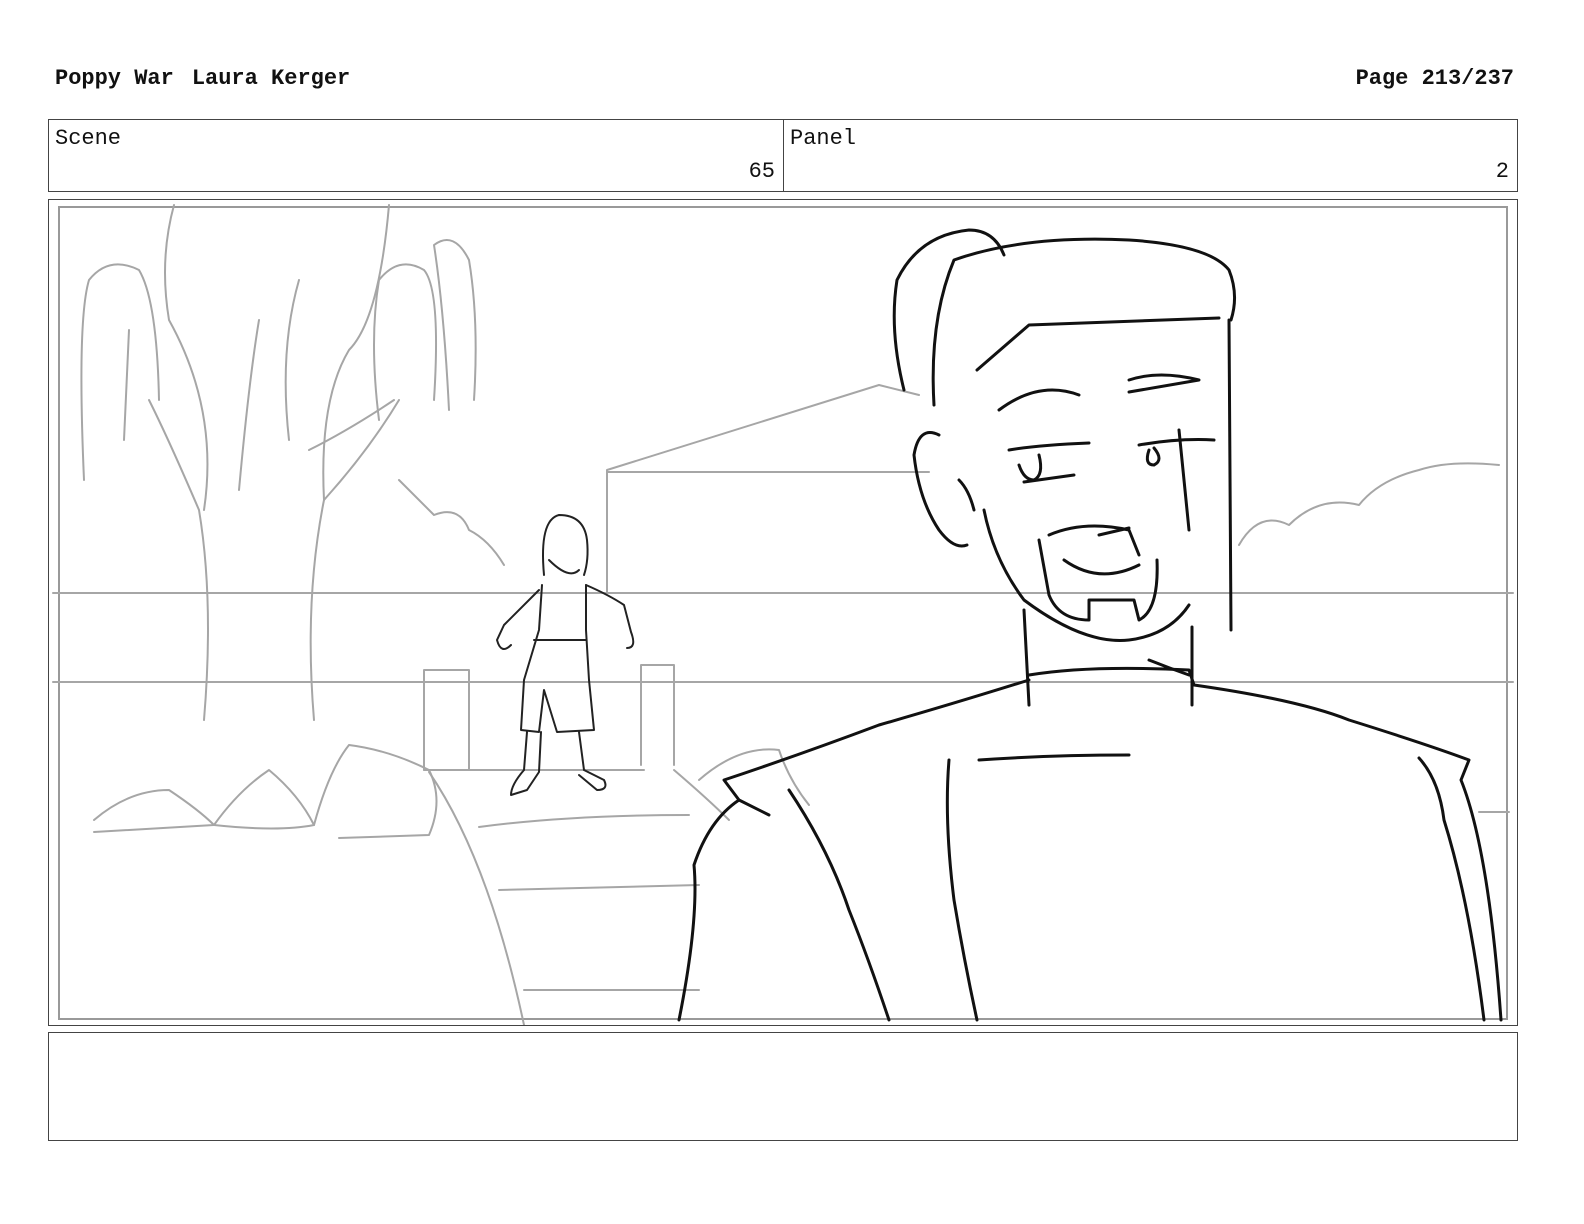  I want to click on scene-panel-table: Scene 65 Panel 2, so click(783, 155).